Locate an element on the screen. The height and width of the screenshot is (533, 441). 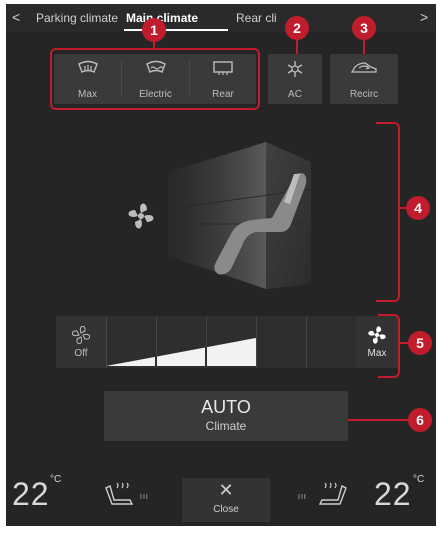
callout-badge-6: 6 is located at coordinates (420, 420).